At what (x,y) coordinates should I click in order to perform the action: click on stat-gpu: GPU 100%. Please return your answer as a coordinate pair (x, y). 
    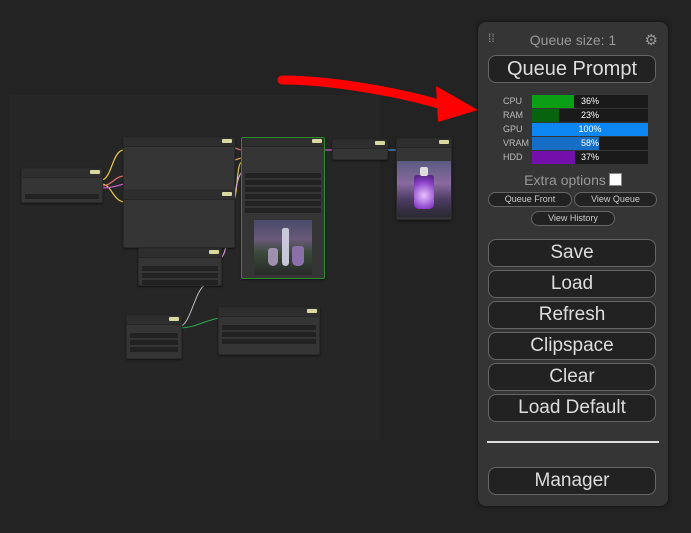
    Looking at the image, I should click on (576, 130).